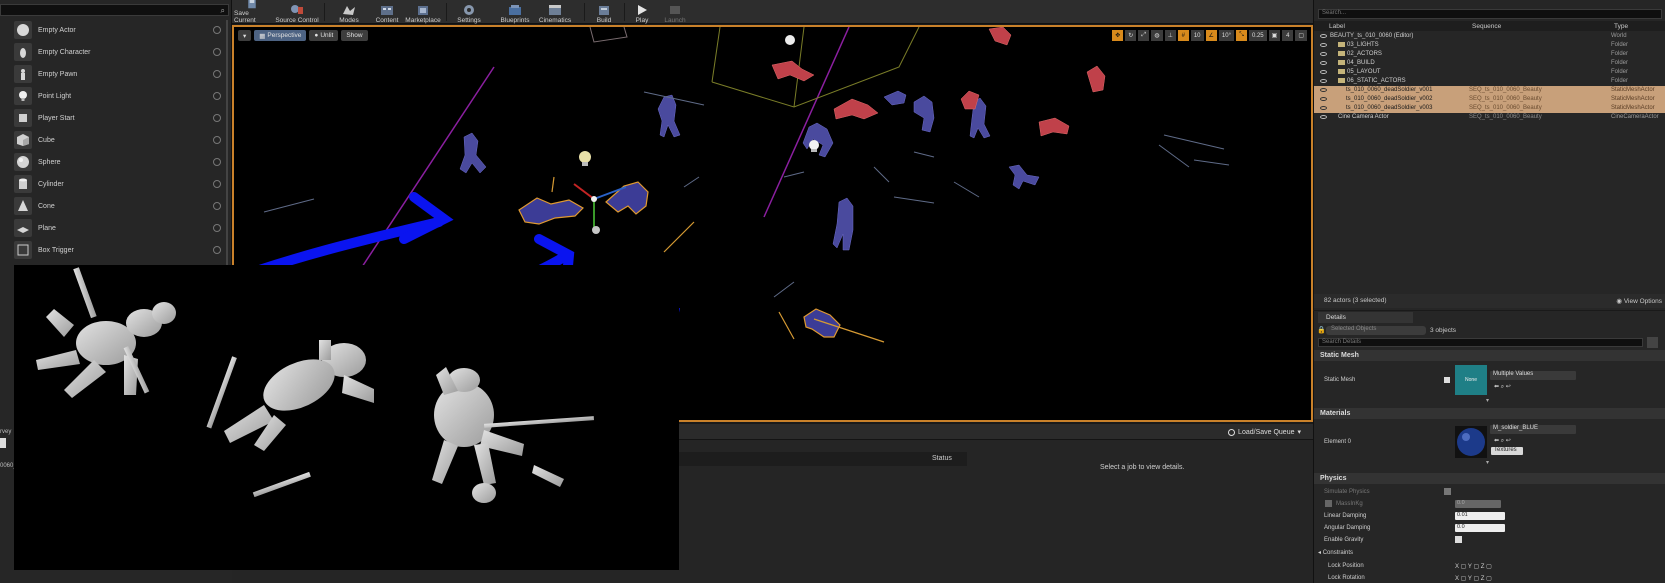  What do you see at coordinates (1118, 35) in the screenshot?
I see `translate-mode-icon: ✥` at bounding box center [1118, 35].